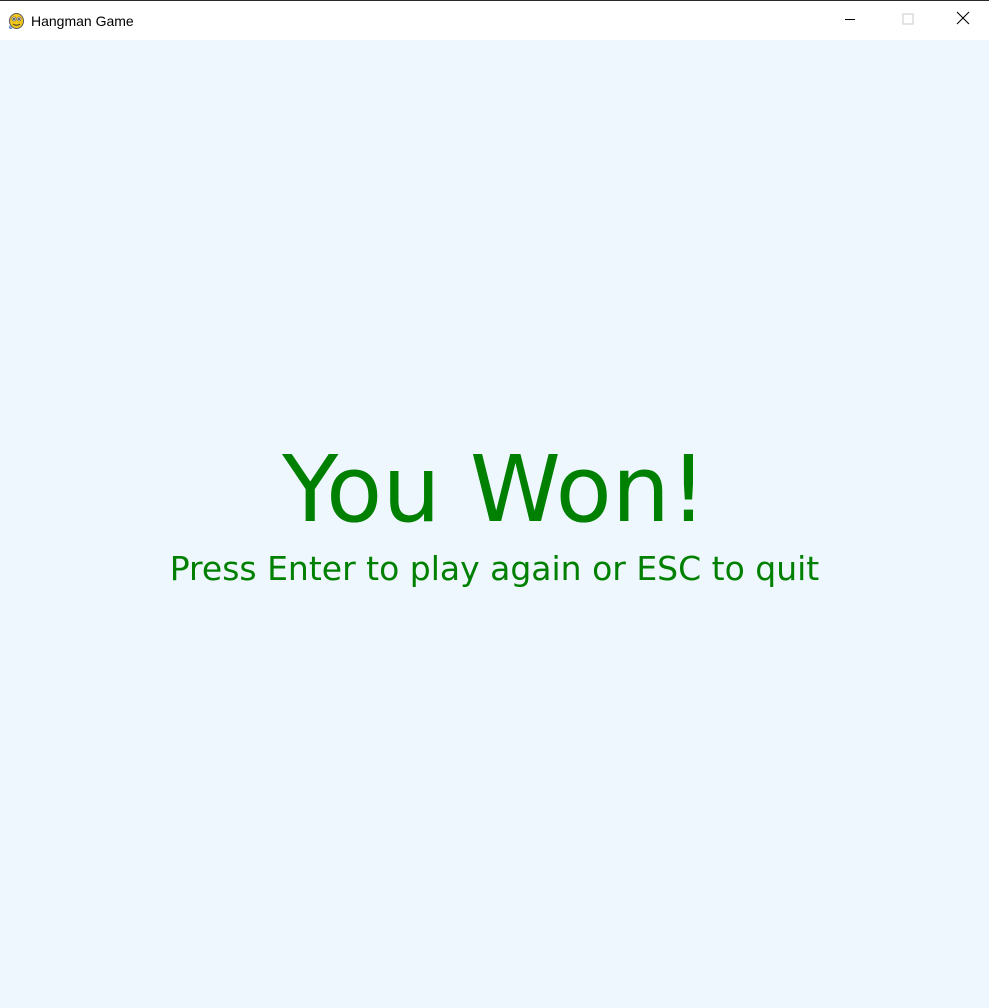 The height and width of the screenshot is (1008, 989). What do you see at coordinates (16, 20) in the screenshot?
I see `pygame-snake-icon` at bounding box center [16, 20].